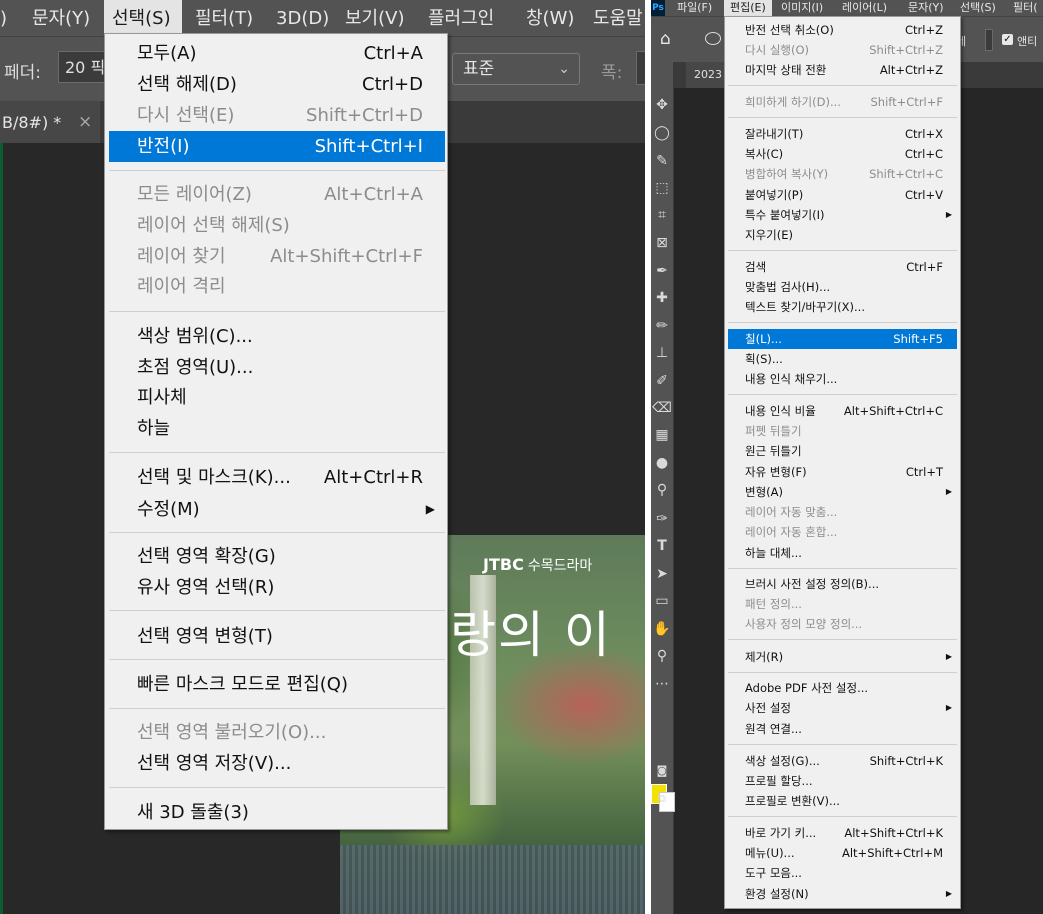  What do you see at coordinates (842, 174) in the screenshot?
I see `menu-item-copy-merged: 병합하여 복사(Y) Shift+Ctrl+C` at bounding box center [842, 174].